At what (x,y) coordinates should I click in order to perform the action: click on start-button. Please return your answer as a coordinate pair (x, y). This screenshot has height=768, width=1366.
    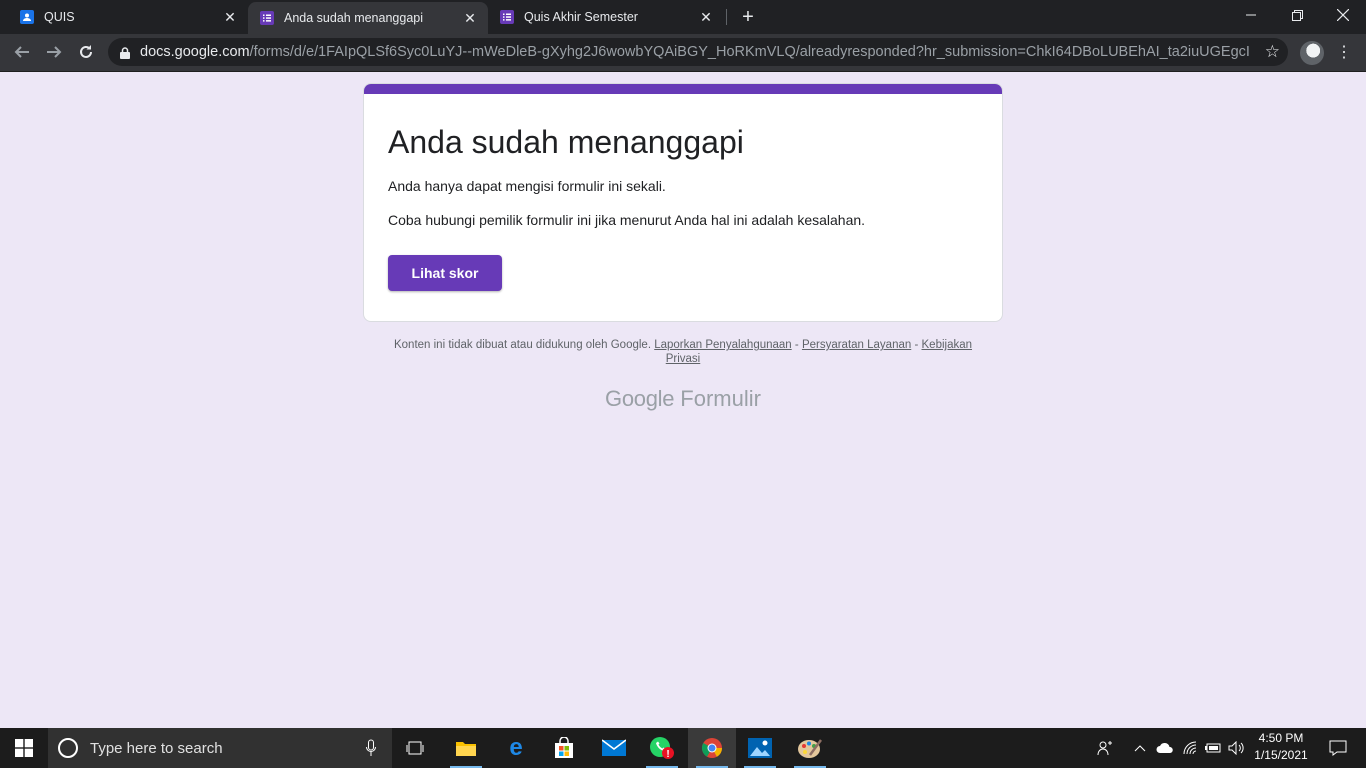
    Looking at the image, I should click on (24, 748).